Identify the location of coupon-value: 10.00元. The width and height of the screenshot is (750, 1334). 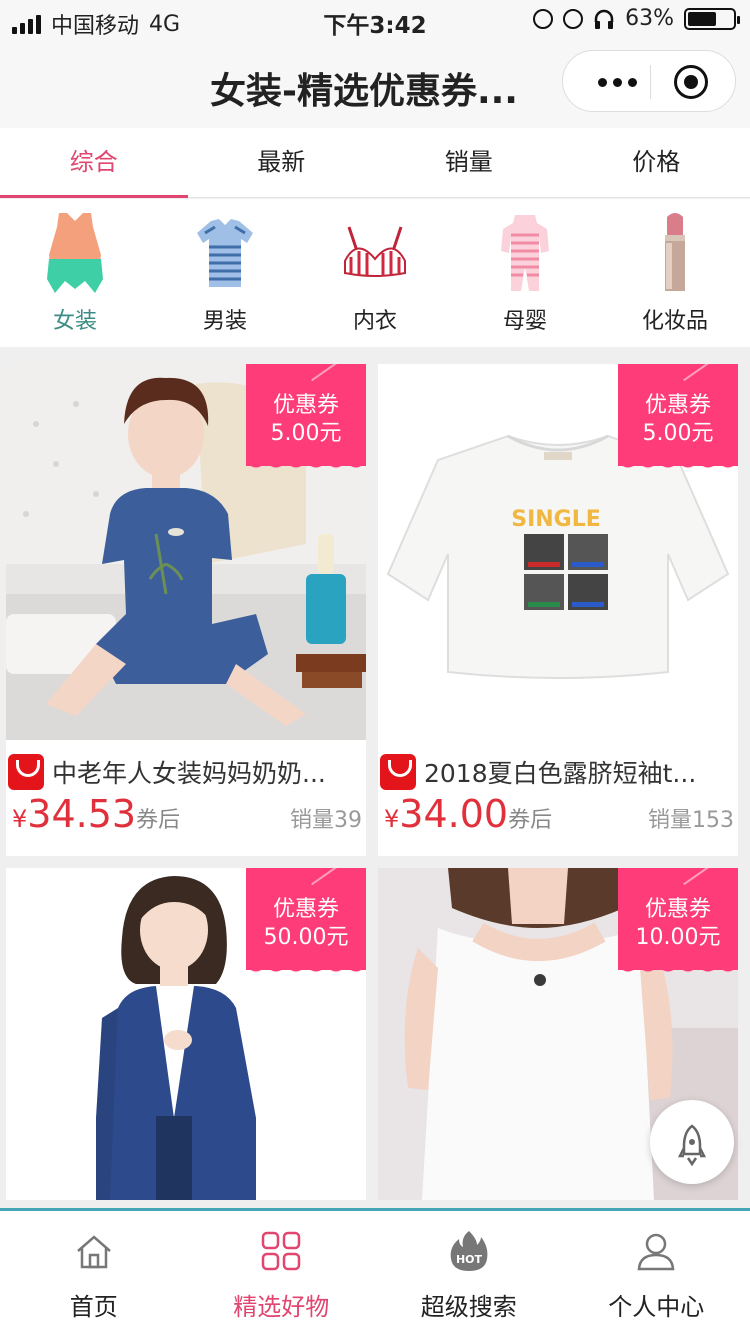
(678, 937).